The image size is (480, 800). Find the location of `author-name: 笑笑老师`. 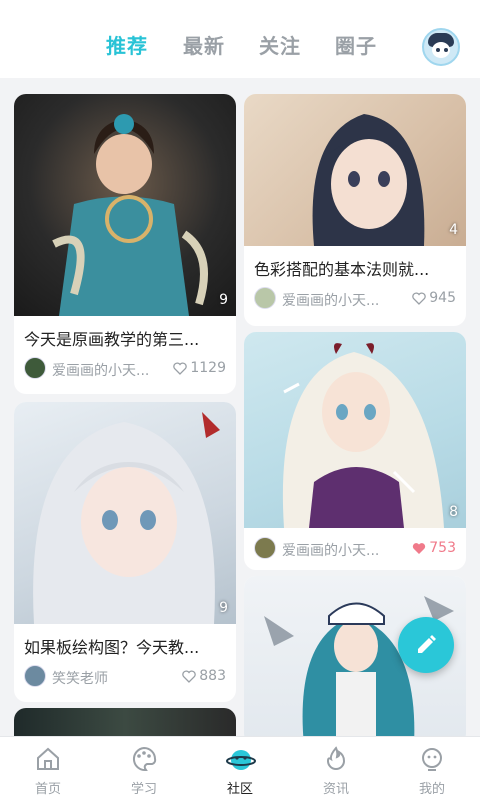

author-name: 笑笑老师 is located at coordinates (80, 678).